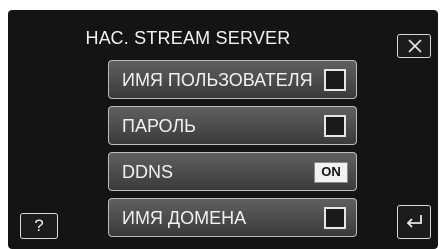 The height and width of the screenshot is (249, 442). I want to click on password-checkbox, so click(335, 126).